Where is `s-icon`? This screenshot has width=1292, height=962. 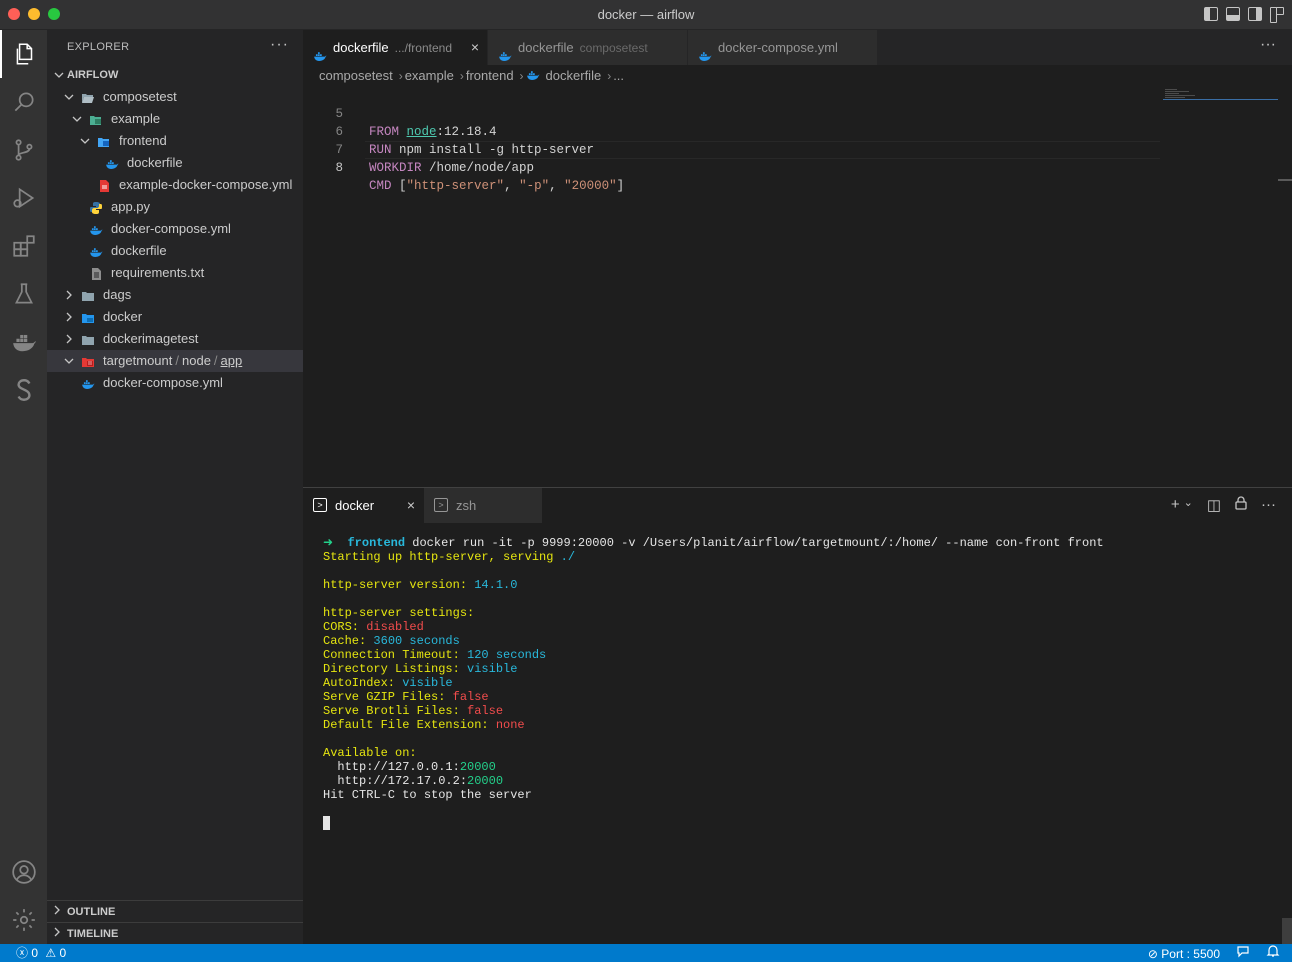
s-icon is located at coordinates (23, 390).